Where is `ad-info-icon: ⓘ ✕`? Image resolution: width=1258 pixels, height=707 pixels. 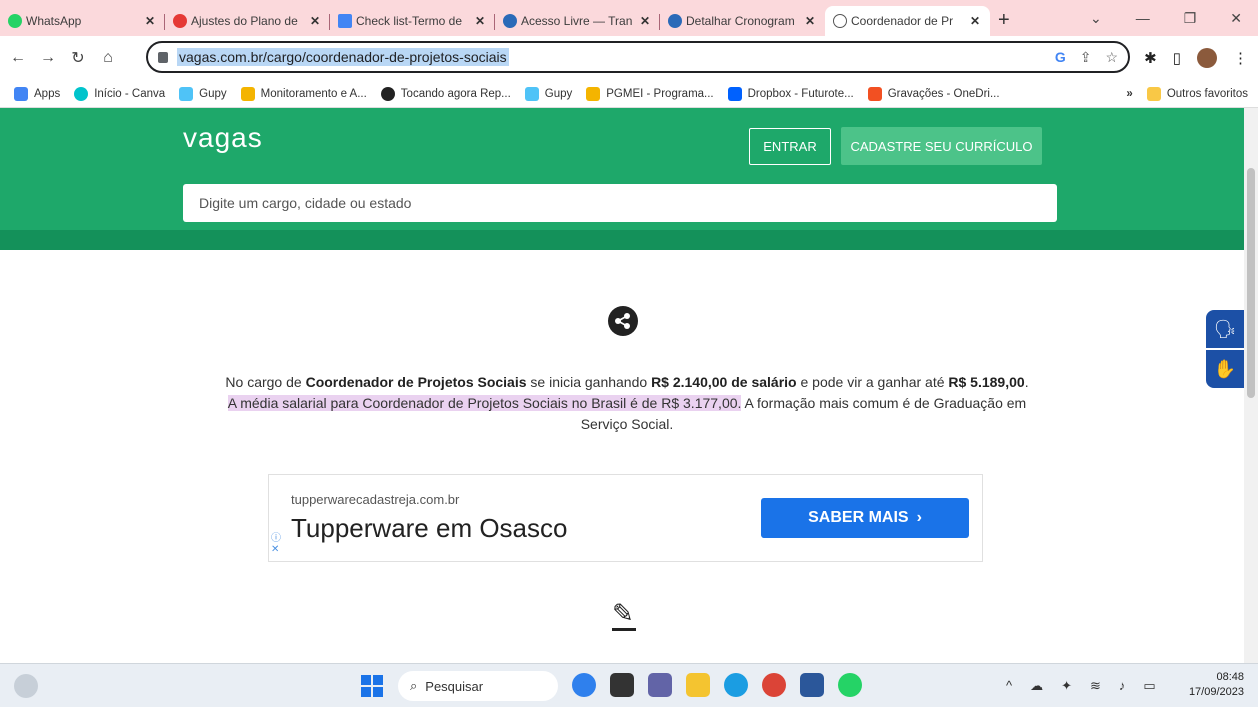 ad-info-icon: ⓘ ✕ is located at coordinates (276, 544).